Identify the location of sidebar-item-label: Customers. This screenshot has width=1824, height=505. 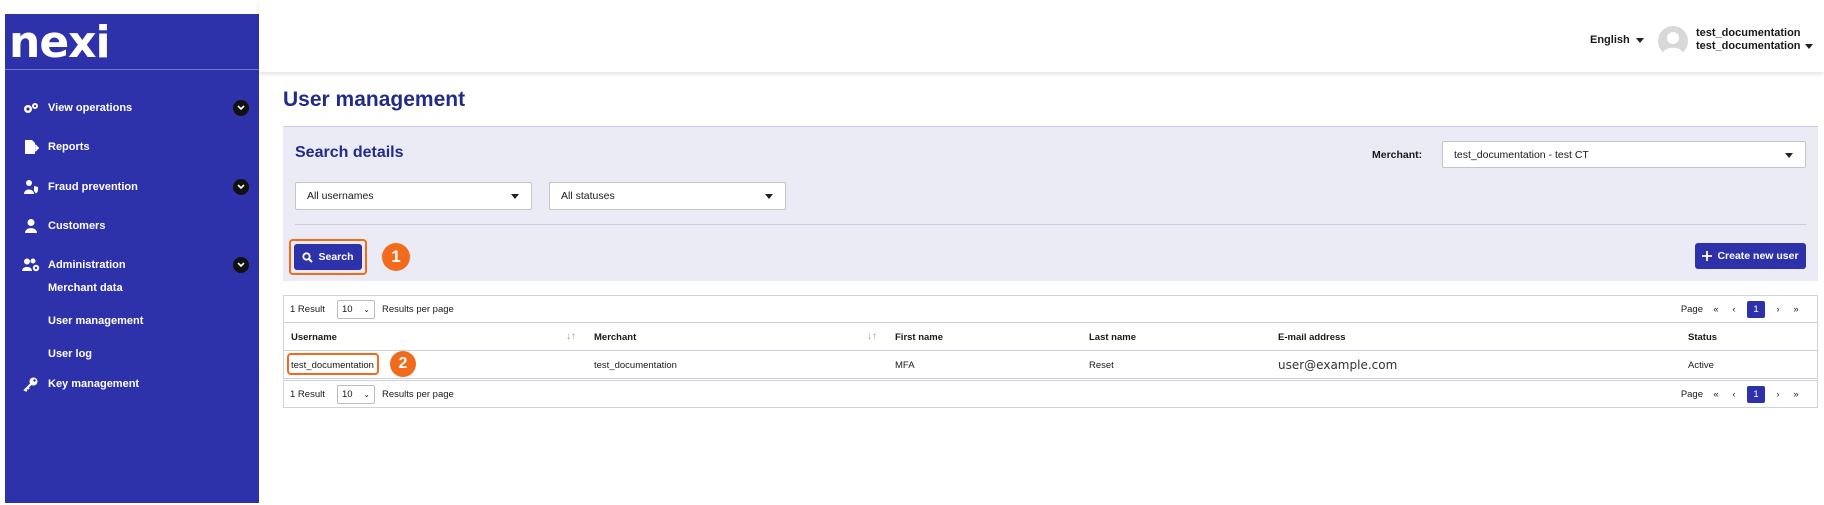
(77, 226).